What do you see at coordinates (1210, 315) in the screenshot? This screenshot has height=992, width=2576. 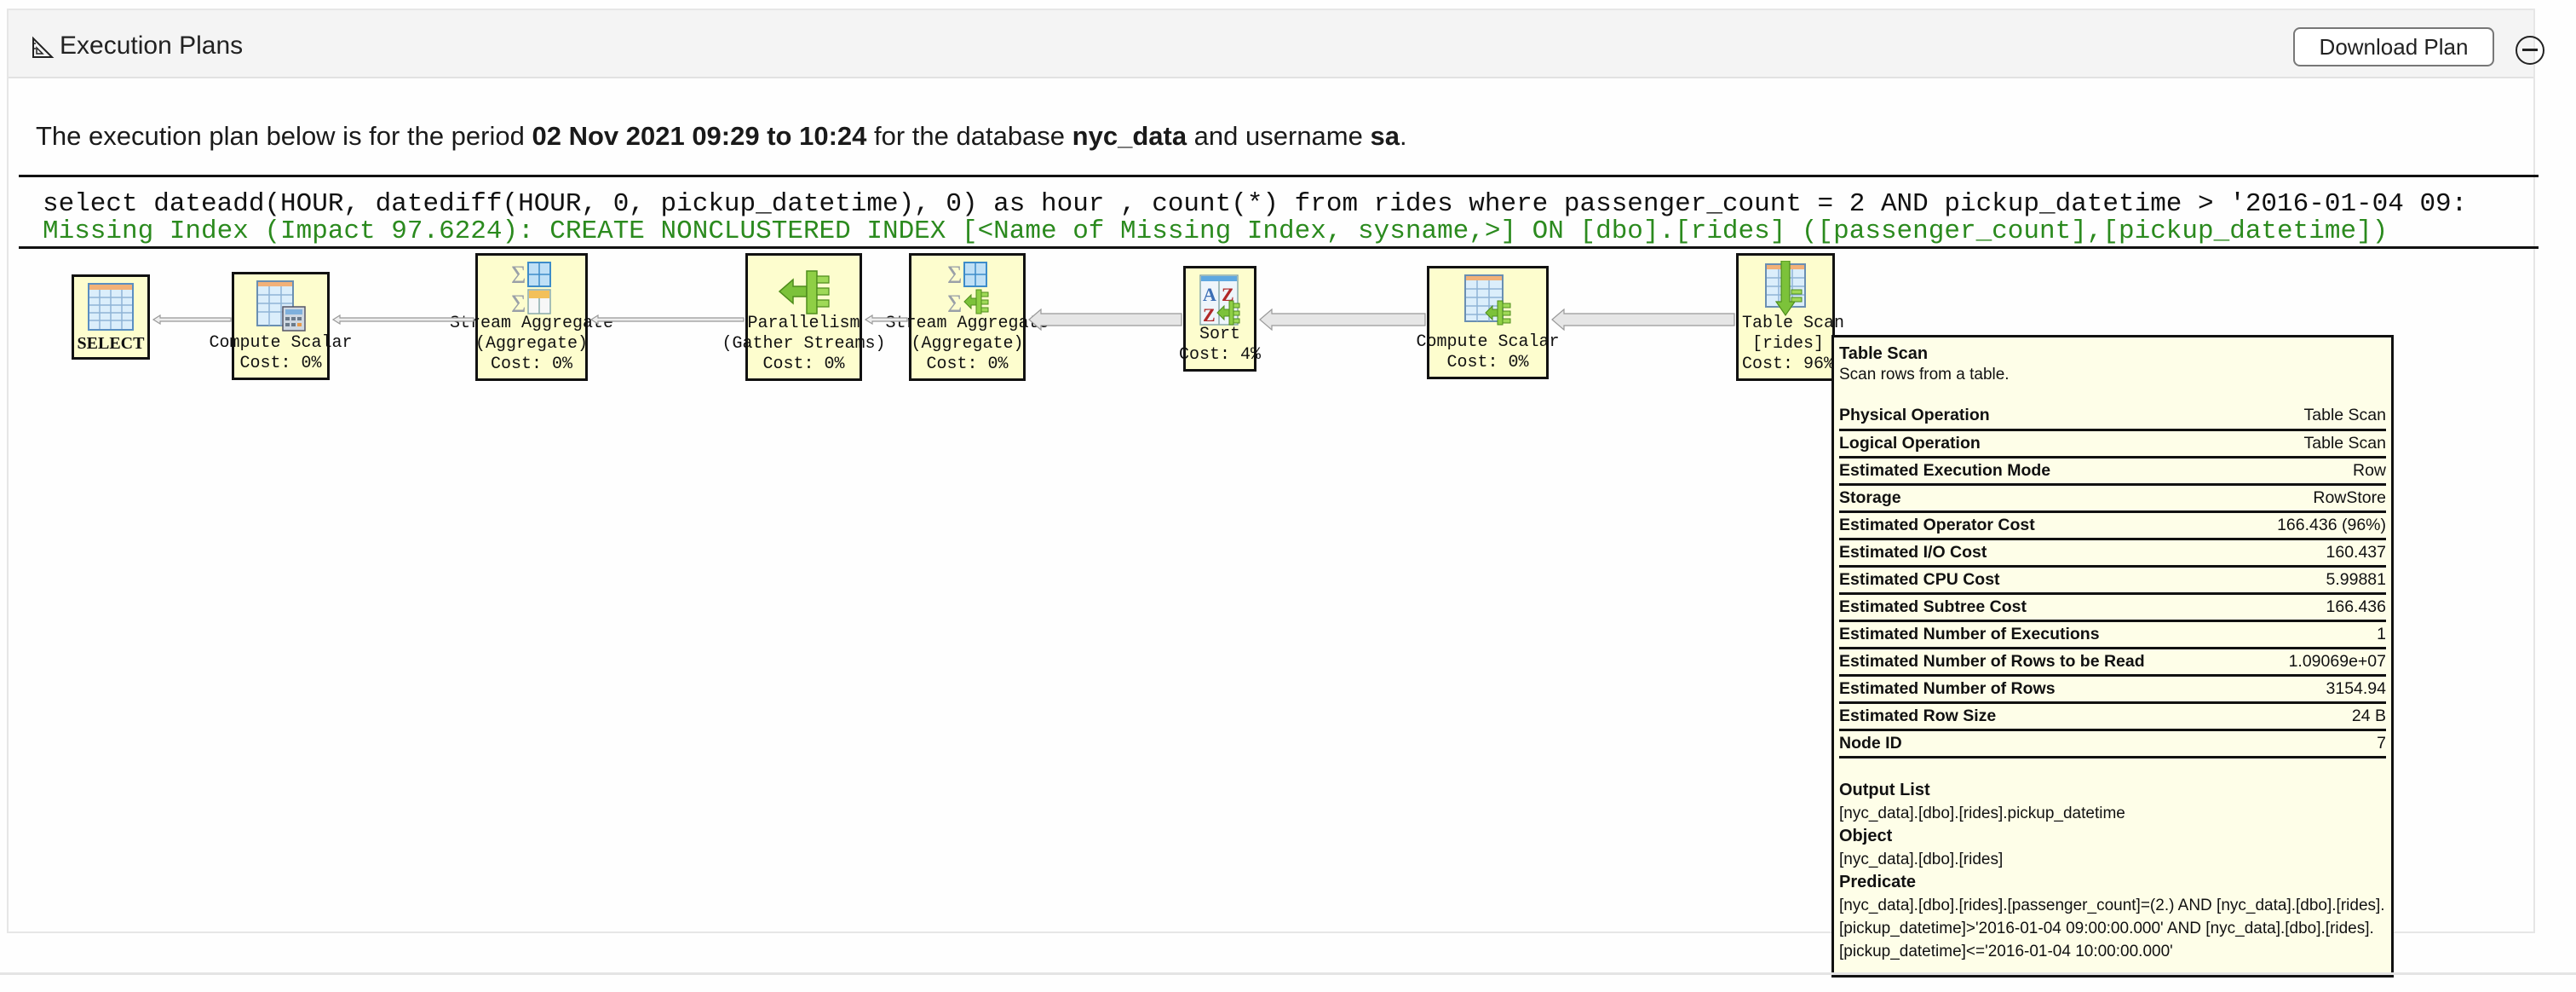 I see `svg-text: Z` at bounding box center [1210, 315].